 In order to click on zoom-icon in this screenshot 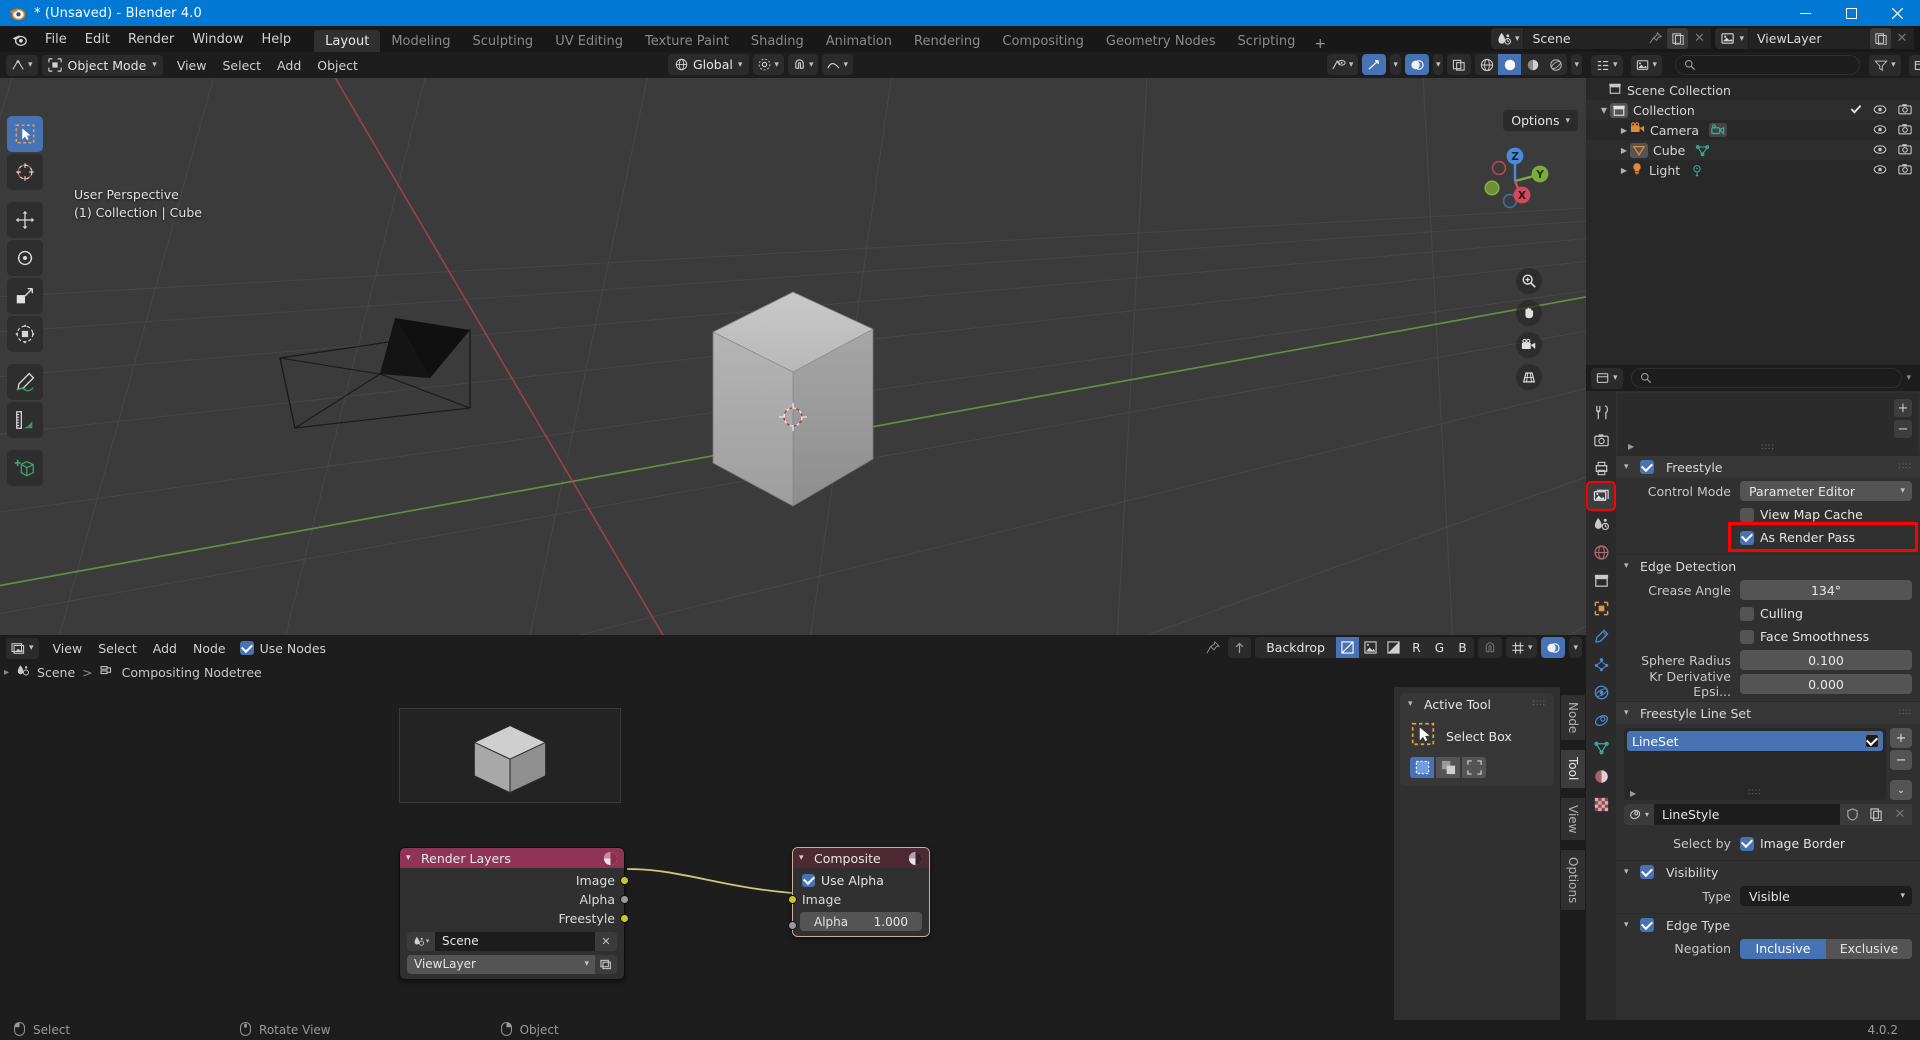, I will do `click(1529, 281)`.